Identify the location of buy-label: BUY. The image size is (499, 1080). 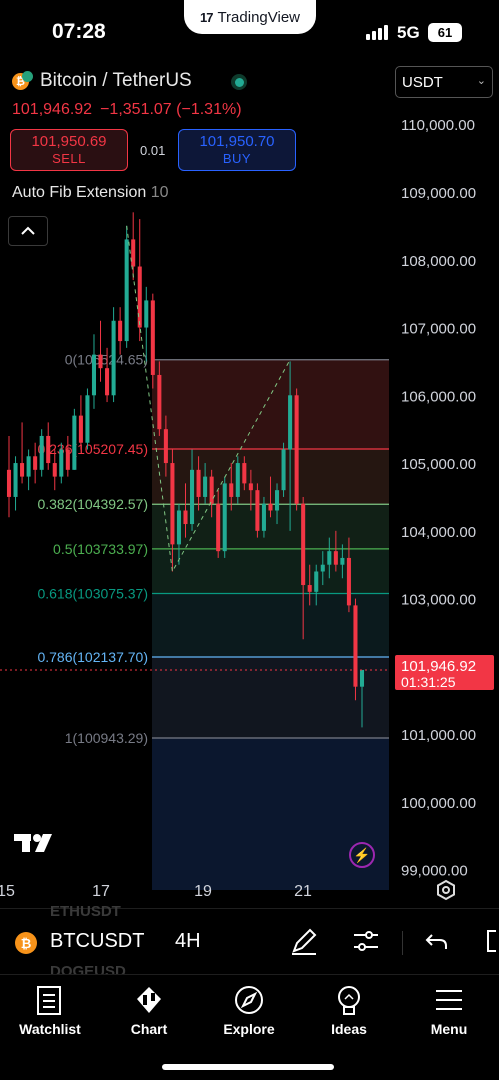
(237, 158).